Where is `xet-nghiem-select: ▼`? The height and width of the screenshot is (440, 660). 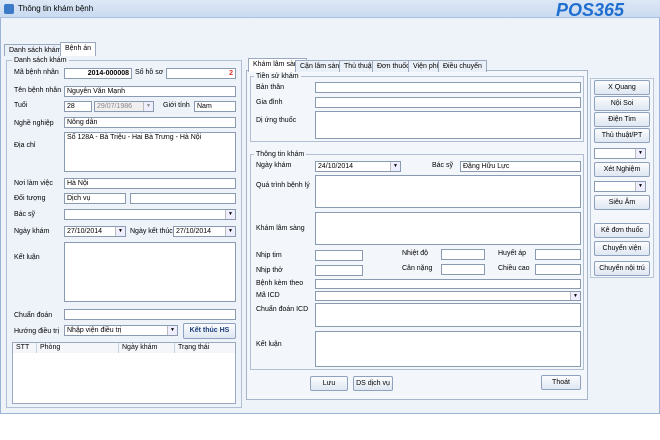
xet-nghiem-select: ▼ is located at coordinates (620, 153).